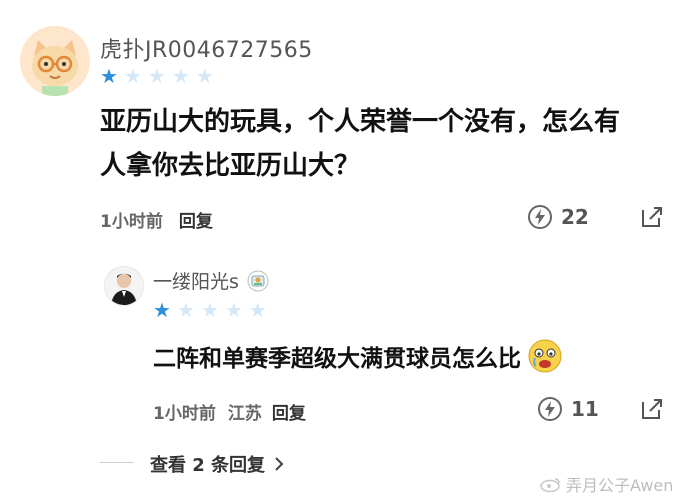 This screenshot has width=700, height=502. Describe the element at coordinates (620, 485) in the screenshot. I see `watermark-text: 弄月公子Awen` at that location.